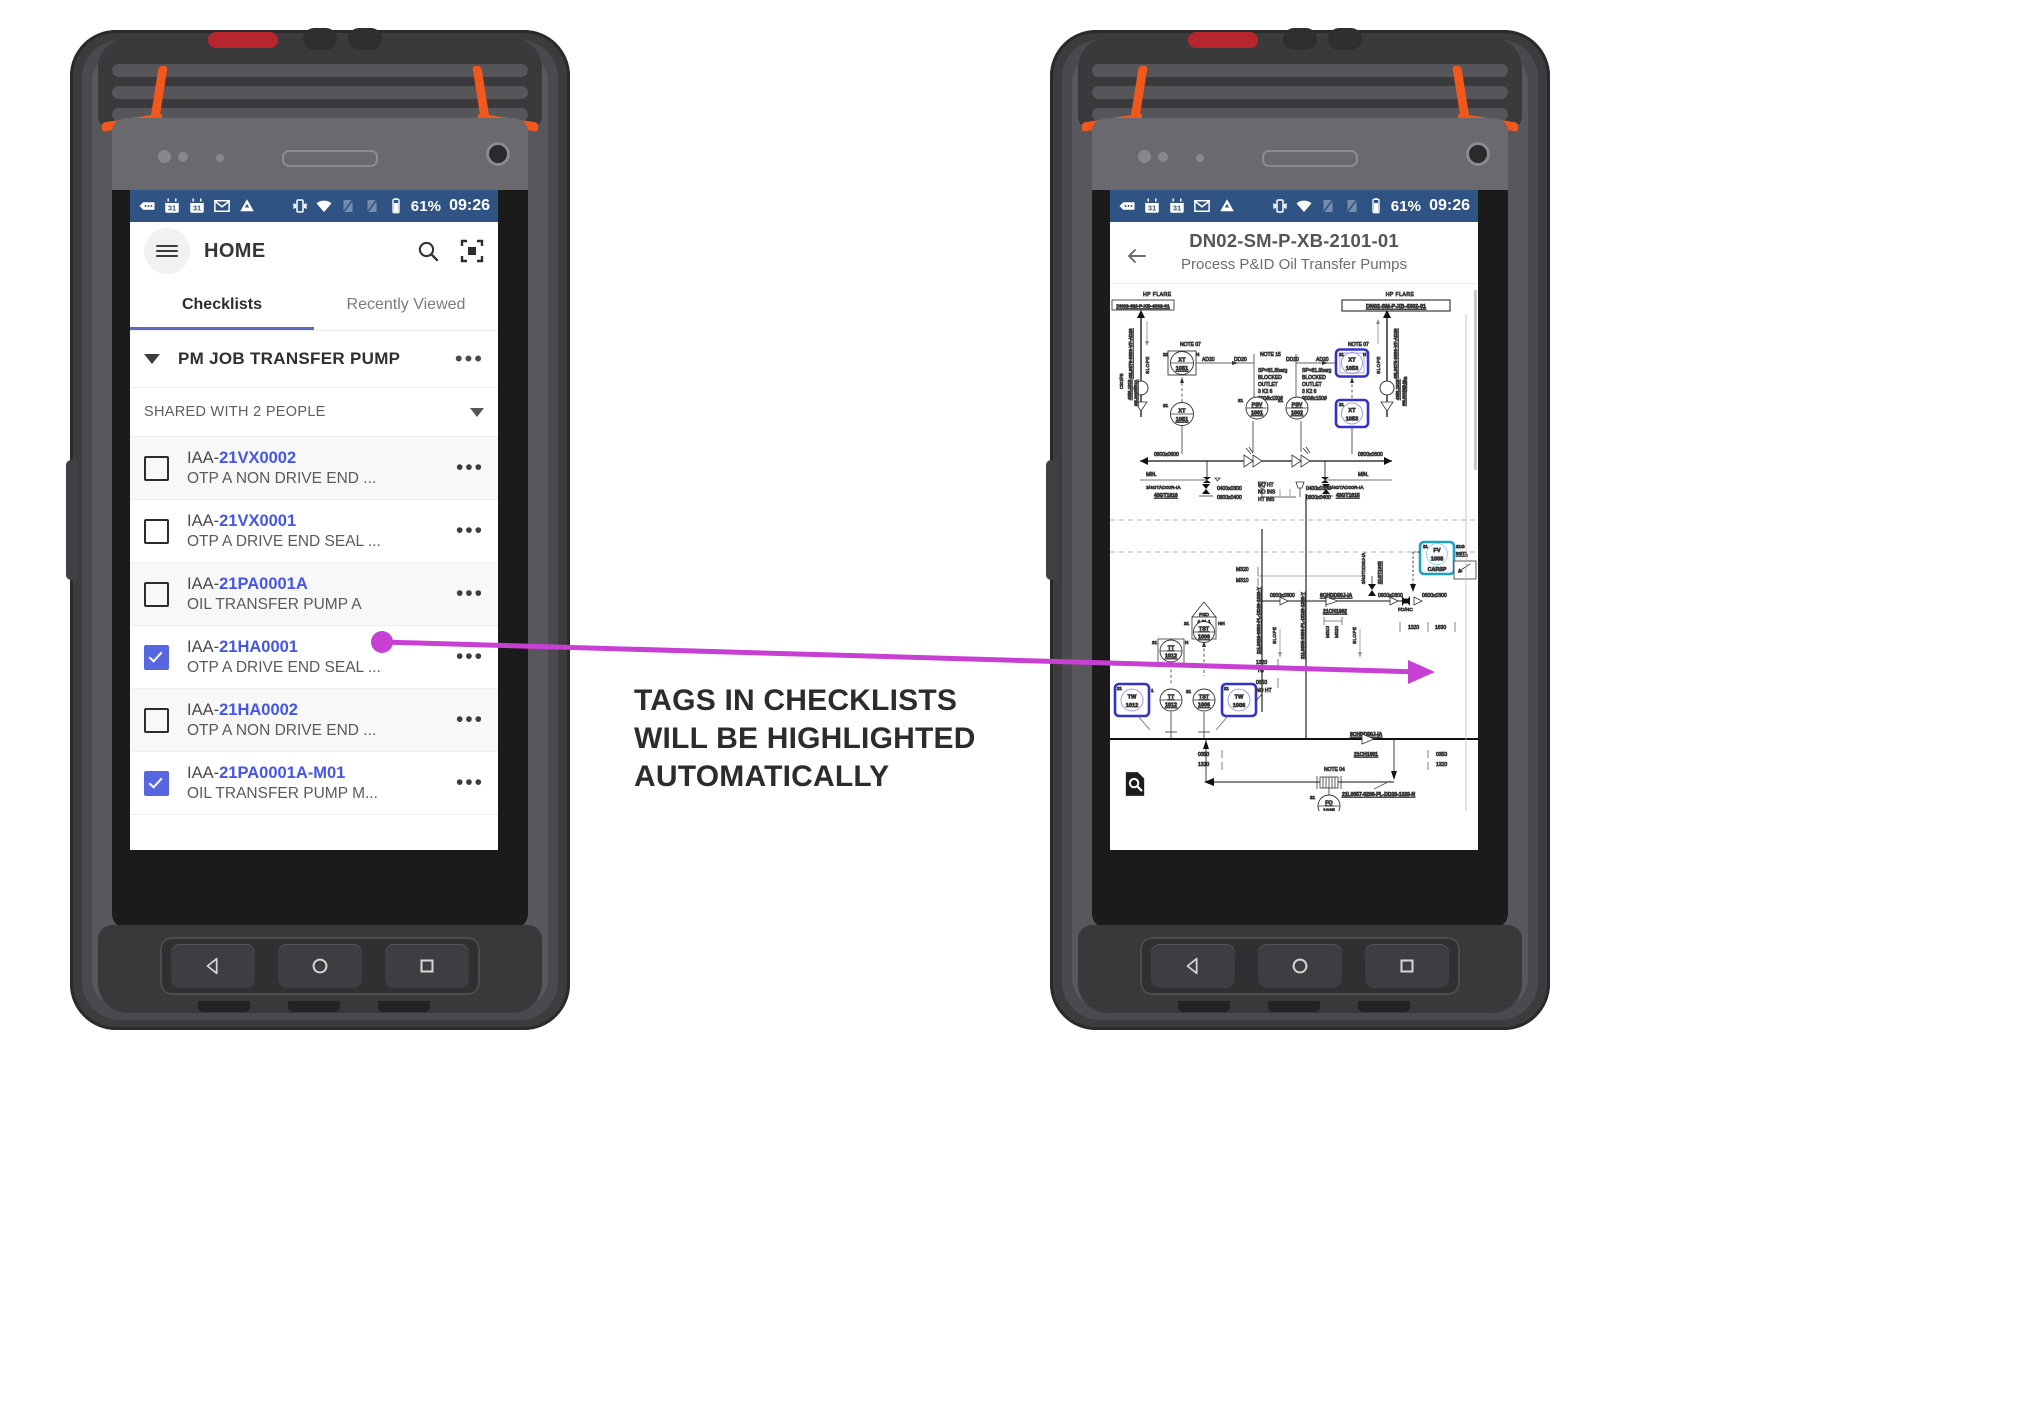  I want to click on messages-icon, so click(147, 206).